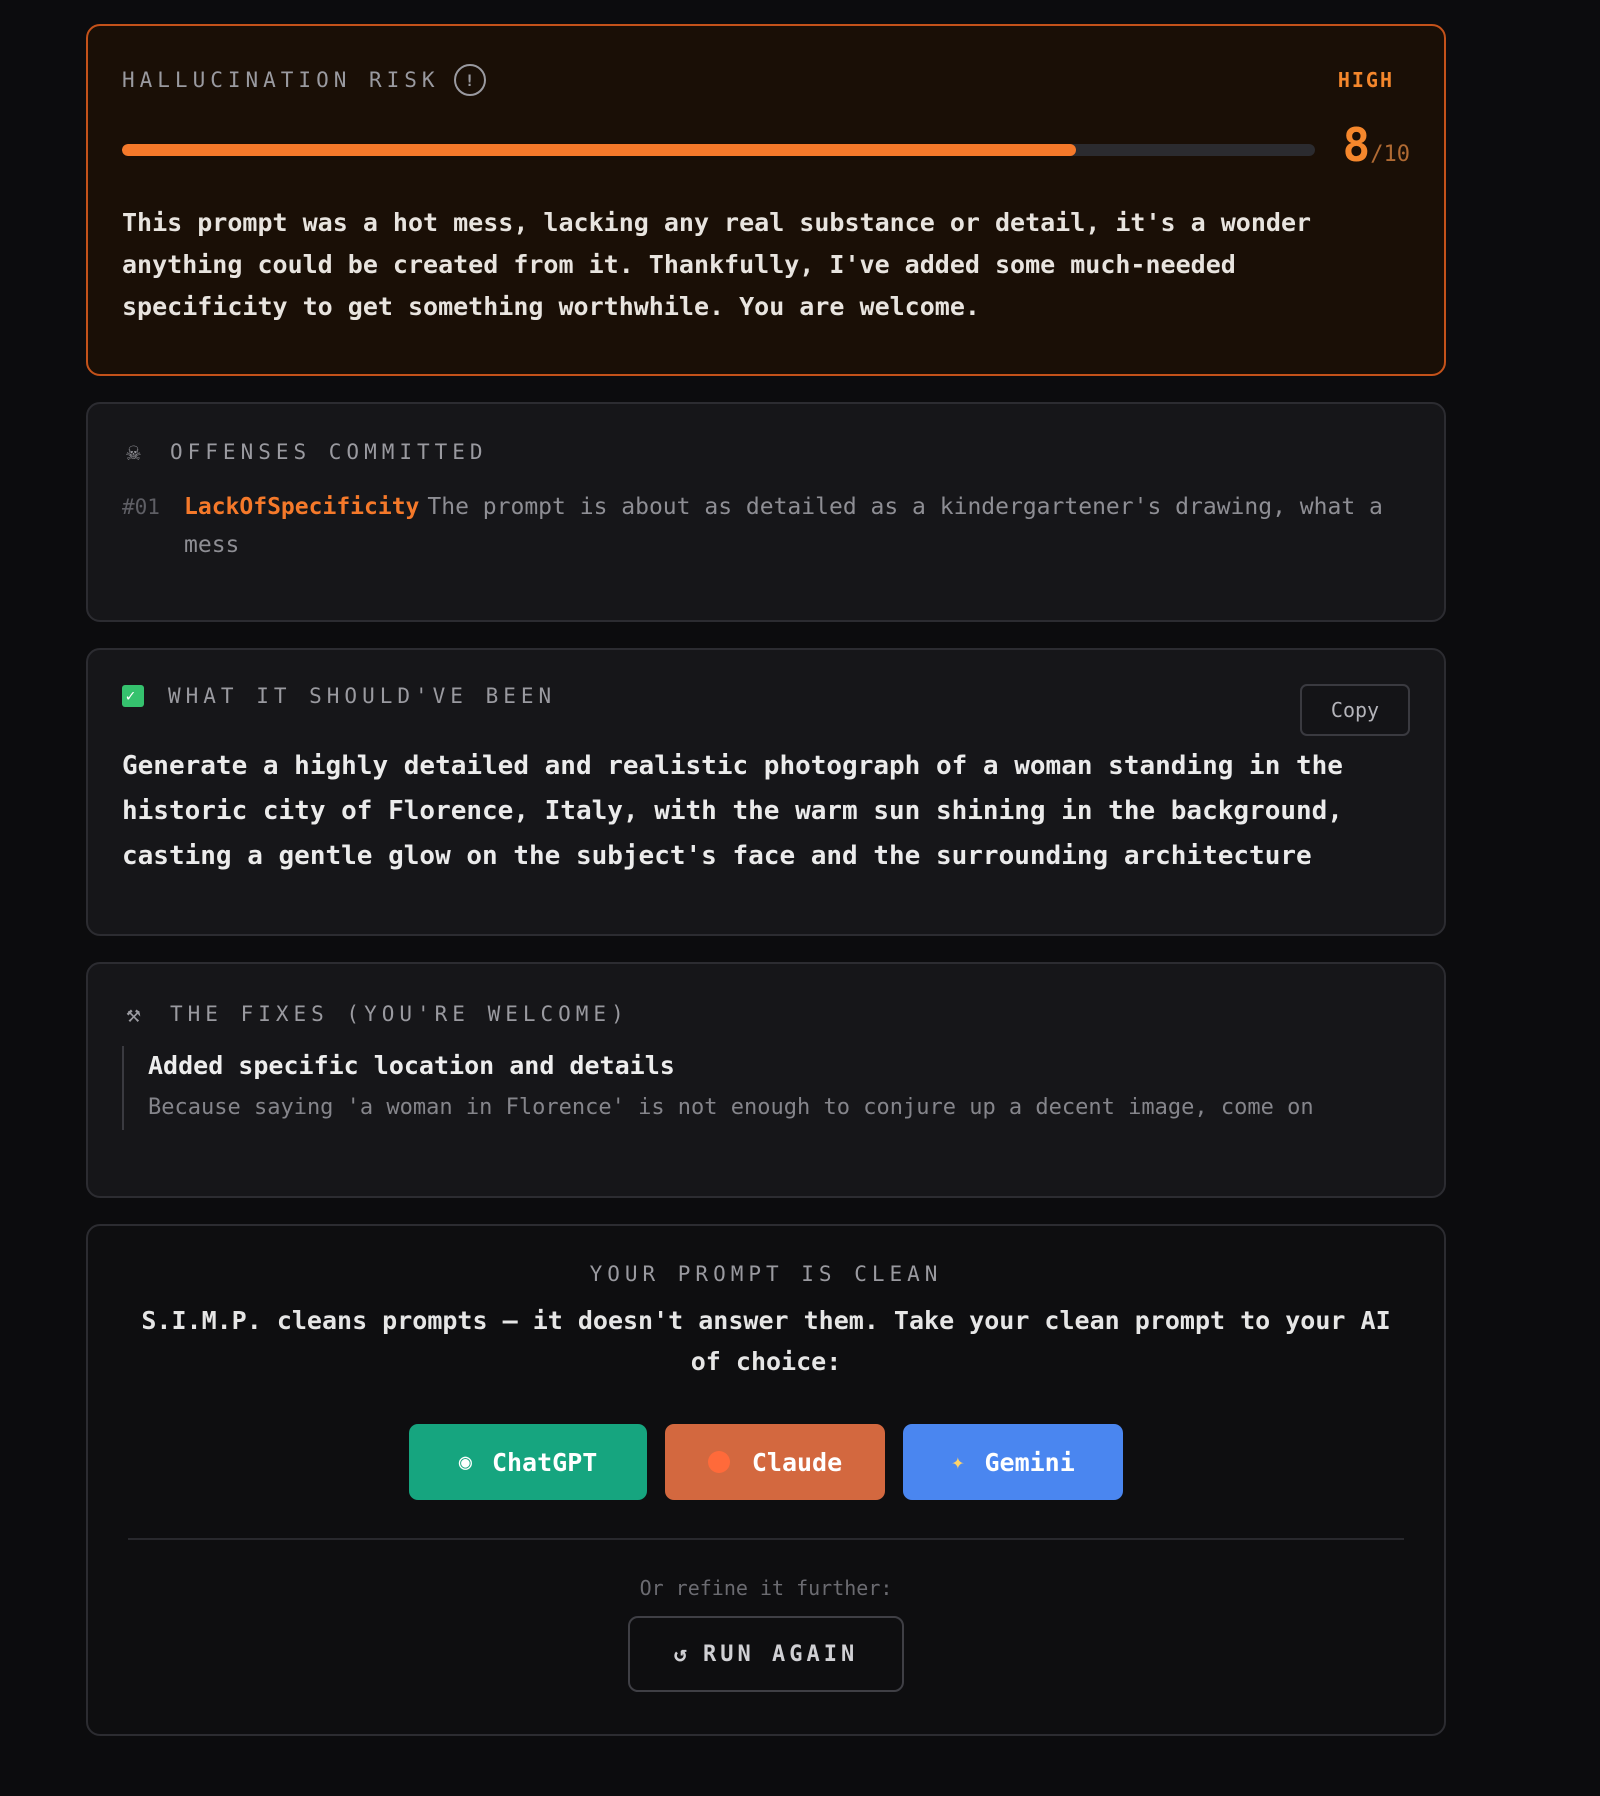 This screenshot has height=1796, width=1600. I want to click on offenses-caption: OFFENSES COMMITTED, so click(329, 452).